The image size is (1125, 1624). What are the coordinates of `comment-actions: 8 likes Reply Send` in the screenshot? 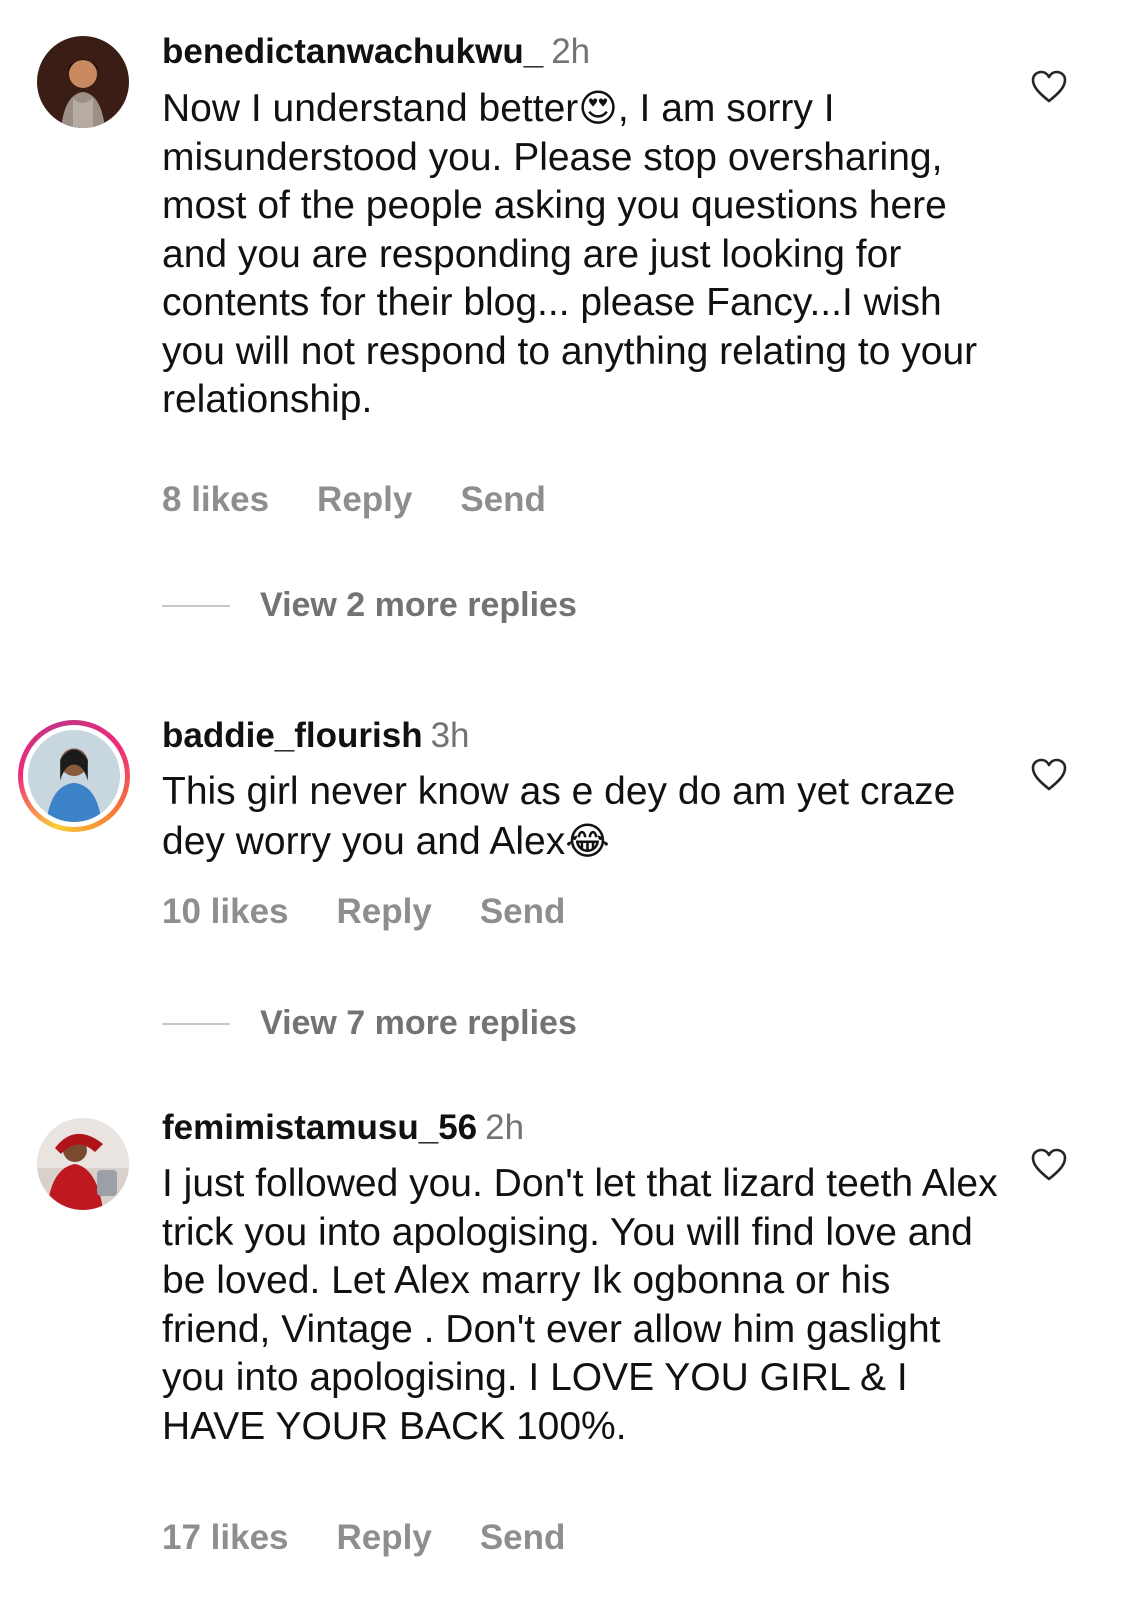 It's located at (378, 500).